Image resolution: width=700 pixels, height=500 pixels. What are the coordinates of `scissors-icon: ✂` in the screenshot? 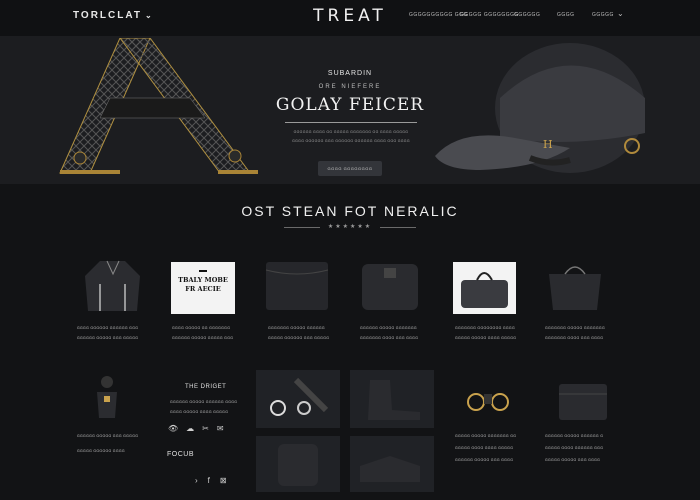 It's located at (205, 428).